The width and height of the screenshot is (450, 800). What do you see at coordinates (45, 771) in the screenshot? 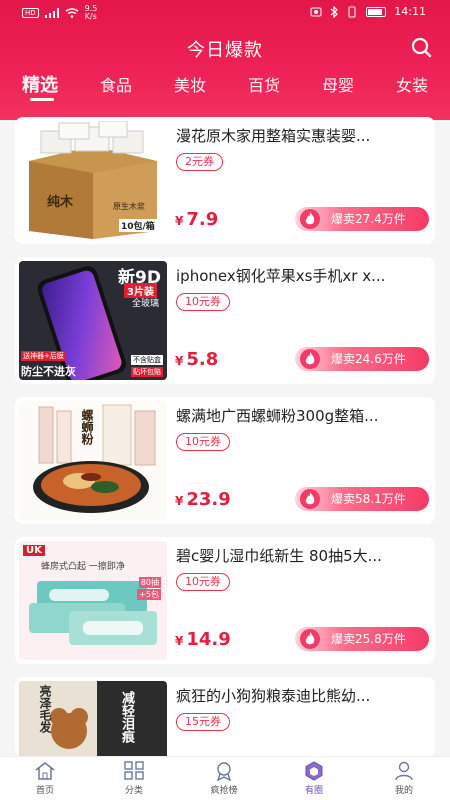
I see `home-icon` at bounding box center [45, 771].